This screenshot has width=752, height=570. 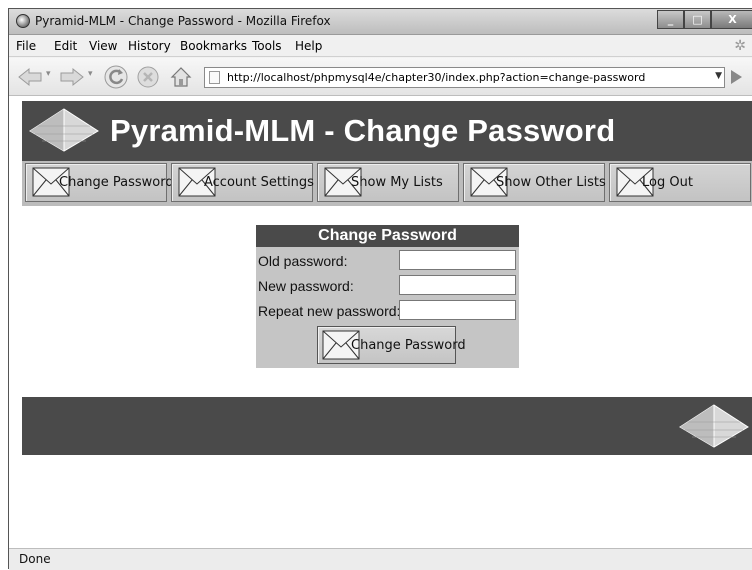 What do you see at coordinates (457, 310) in the screenshot?
I see `repeat-password-input` at bounding box center [457, 310].